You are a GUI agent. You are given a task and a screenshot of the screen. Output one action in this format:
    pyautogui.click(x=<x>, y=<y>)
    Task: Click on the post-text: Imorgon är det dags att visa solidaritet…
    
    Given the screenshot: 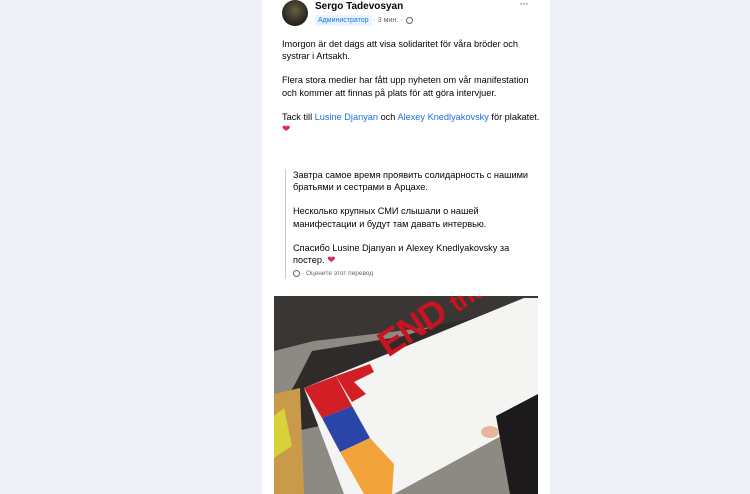 What is the action you would take?
    pyautogui.click(x=413, y=93)
    